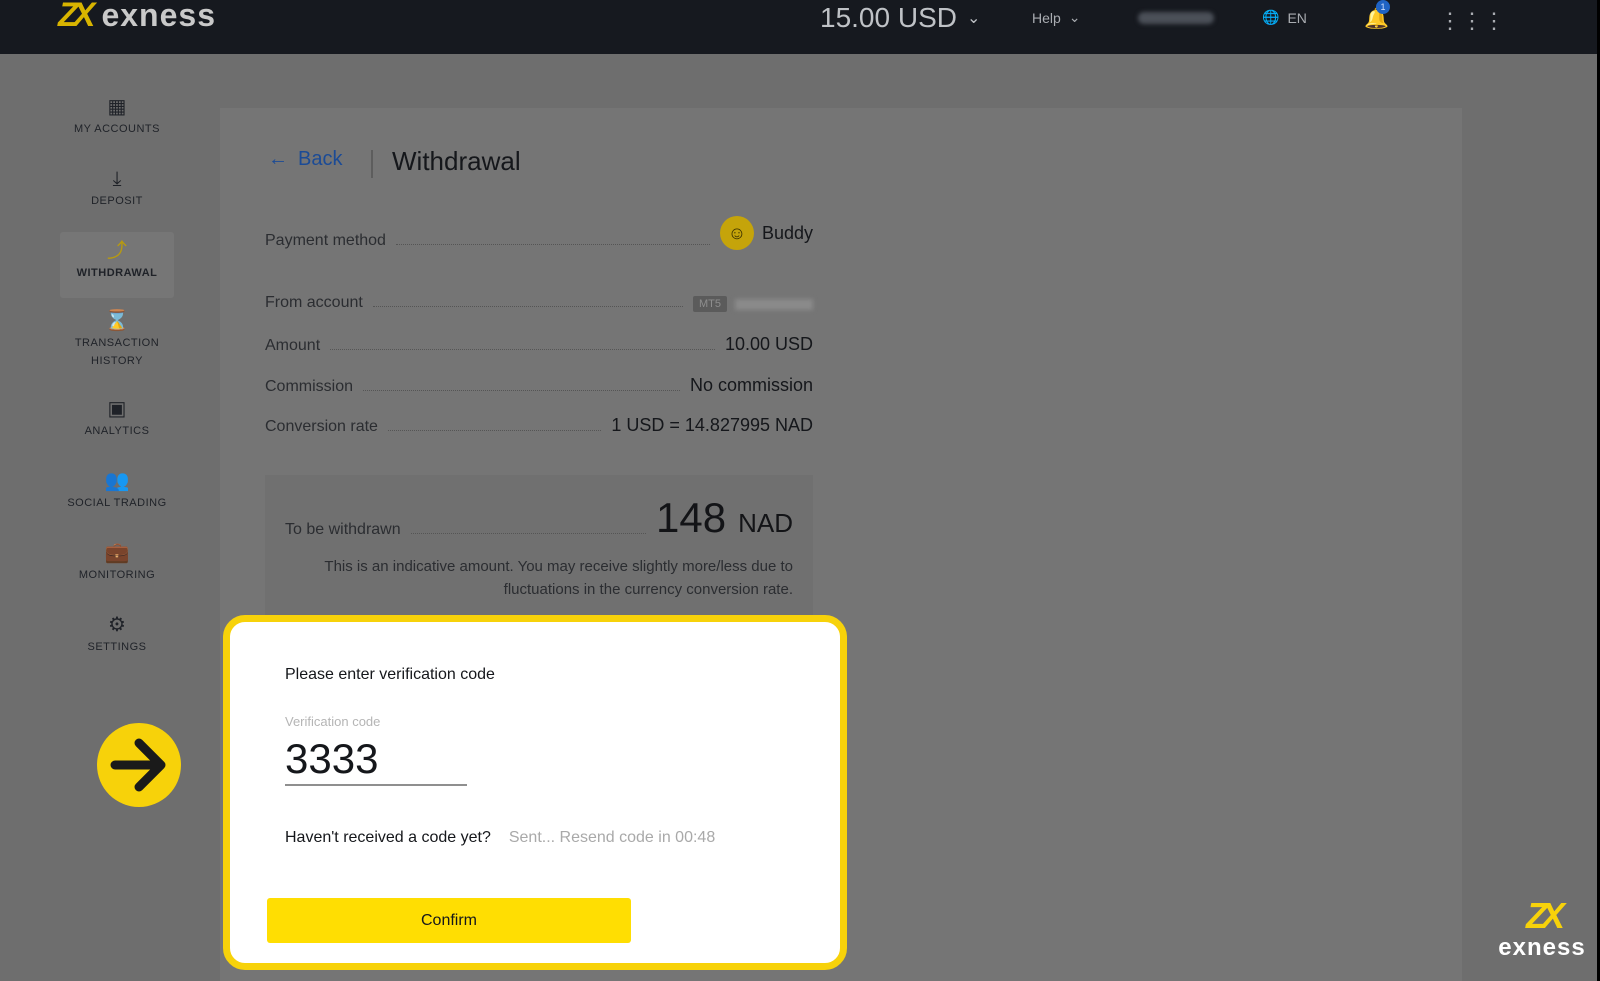 The height and width of the screenshot is (981, 1600). Describe the element at coordinates (539, 385) in the screenshot. I see `commission-row: Commission No commission` at that location.